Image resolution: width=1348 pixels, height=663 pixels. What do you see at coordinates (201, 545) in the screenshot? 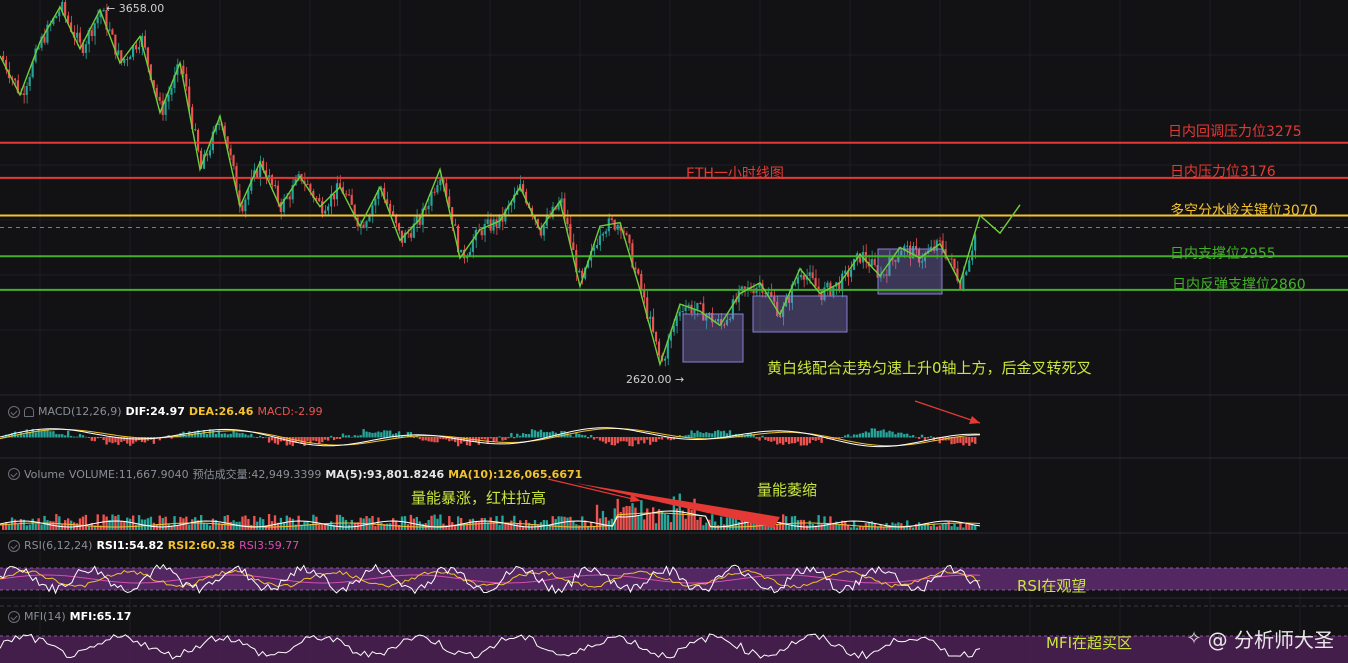
I see `rsi2-value: RSI2:60.38` at bounding box center [201, 545].